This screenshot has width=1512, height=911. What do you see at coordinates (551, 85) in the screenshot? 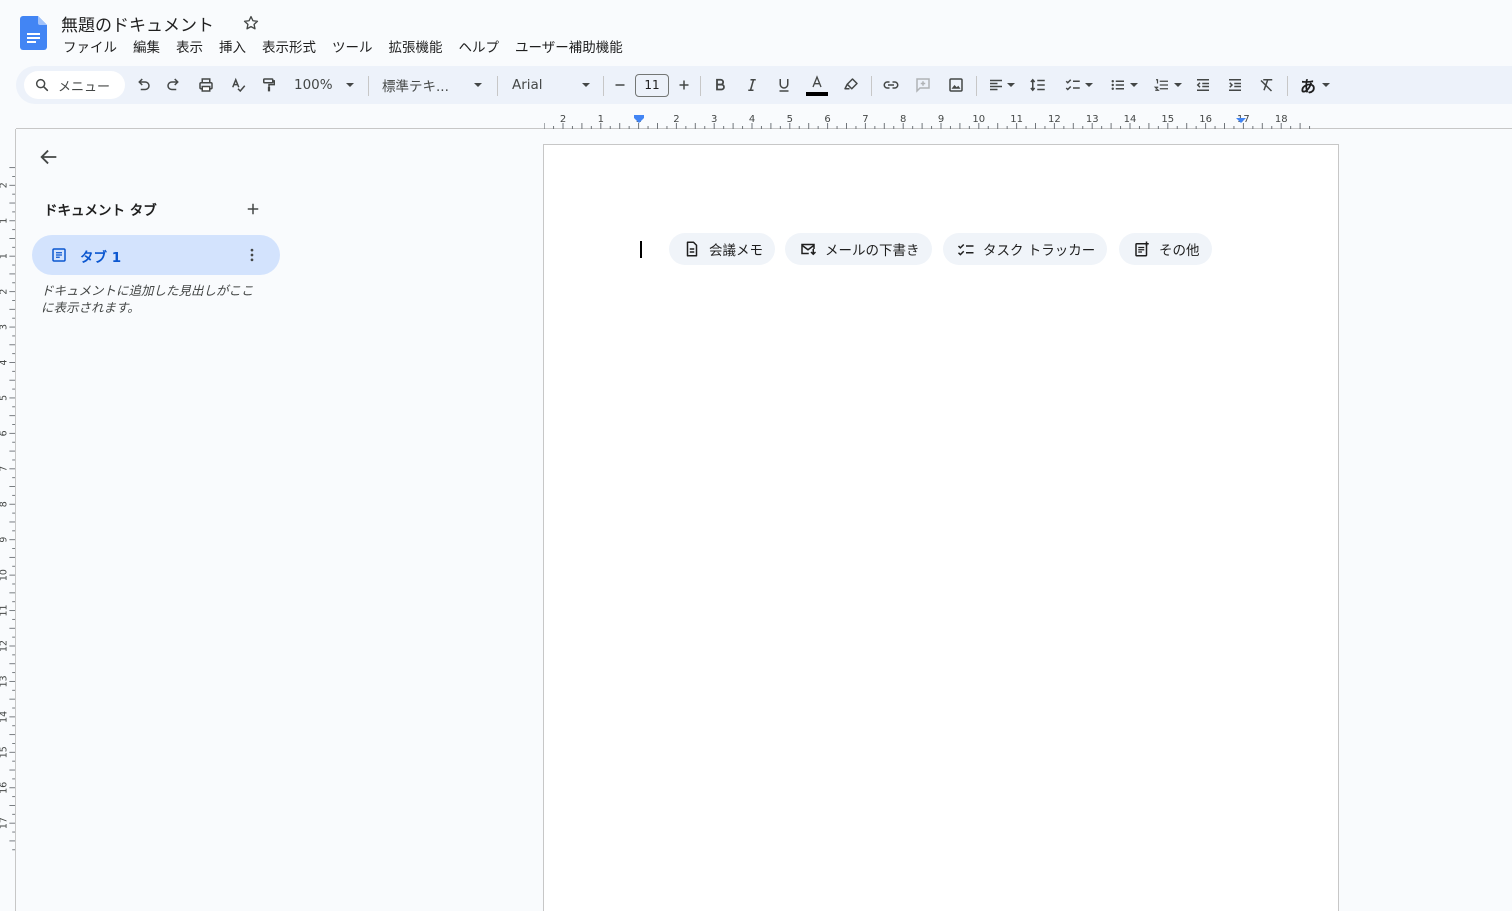
I see `font-select: Arial` at bounding box center [551, 85].